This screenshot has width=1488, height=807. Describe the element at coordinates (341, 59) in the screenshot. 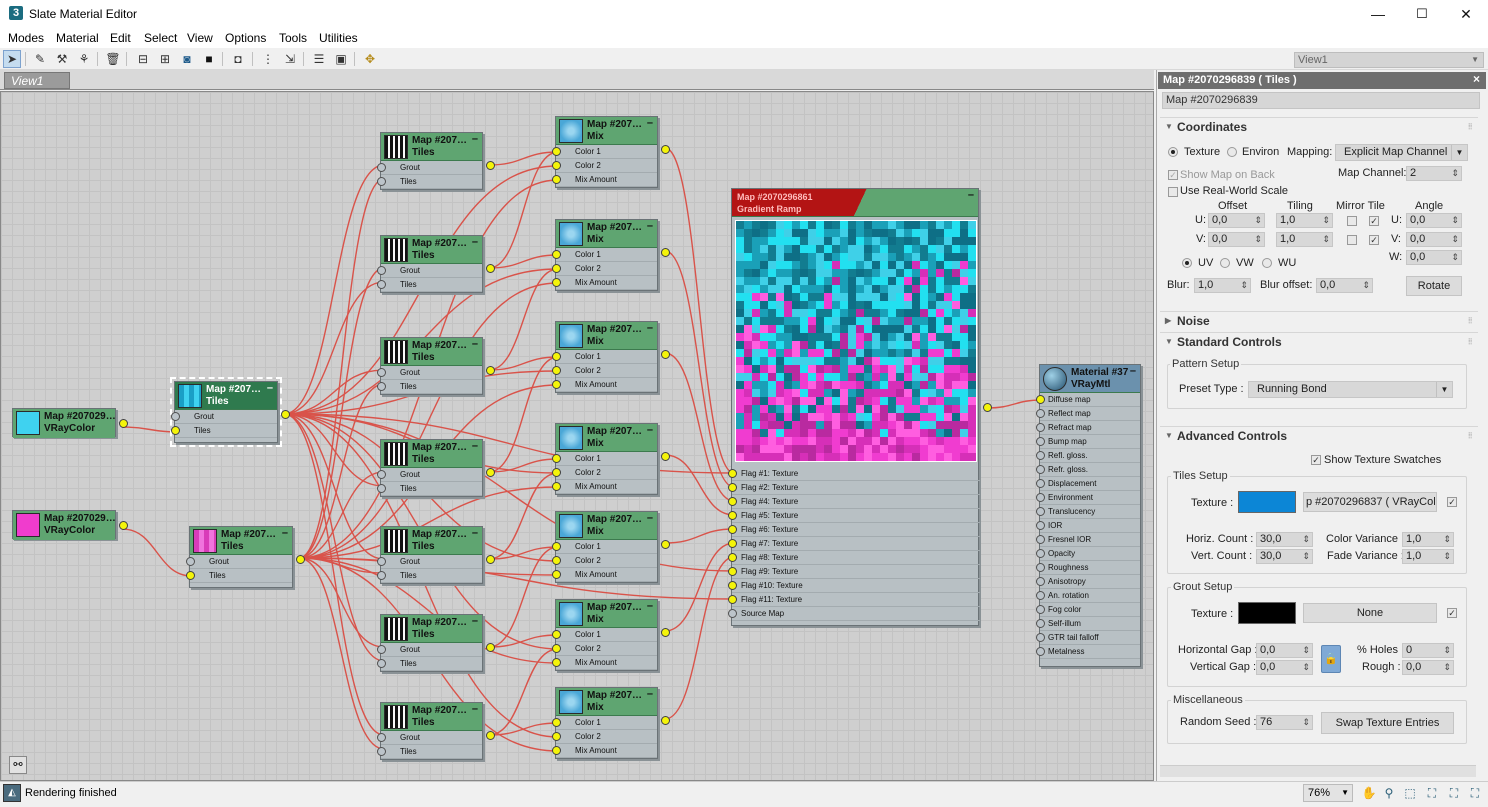

I see `show-in-viewport-icon: ▣` at that location.